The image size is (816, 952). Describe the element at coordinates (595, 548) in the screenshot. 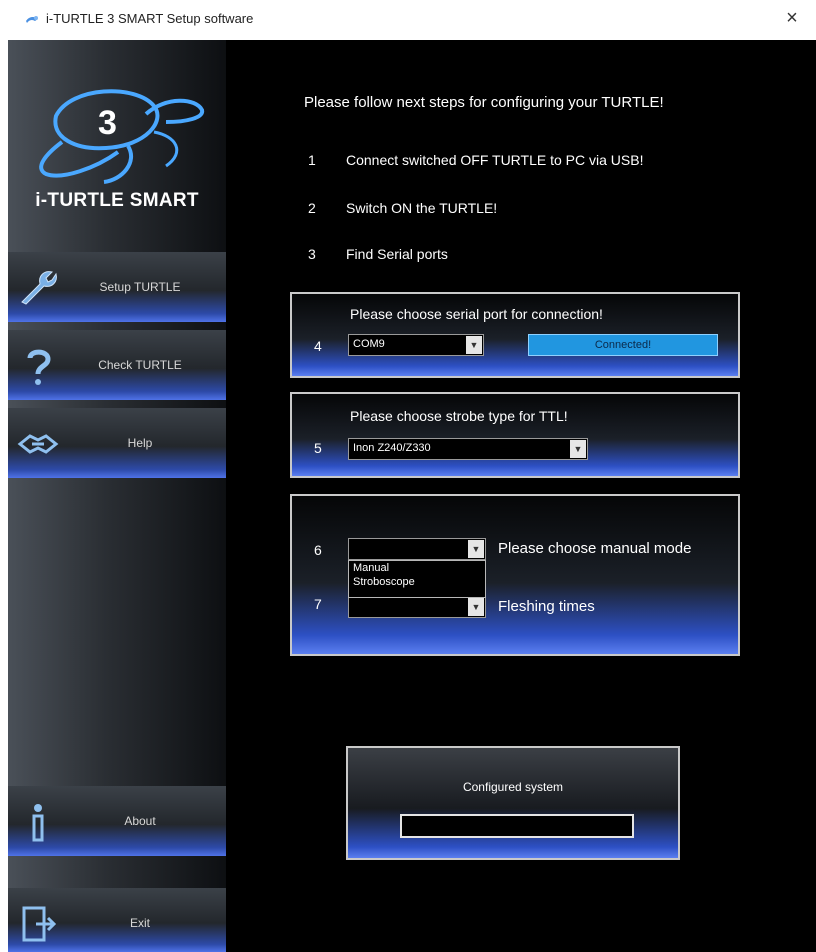

I see `manual-mode-label: Please choose manual mode` at that location.